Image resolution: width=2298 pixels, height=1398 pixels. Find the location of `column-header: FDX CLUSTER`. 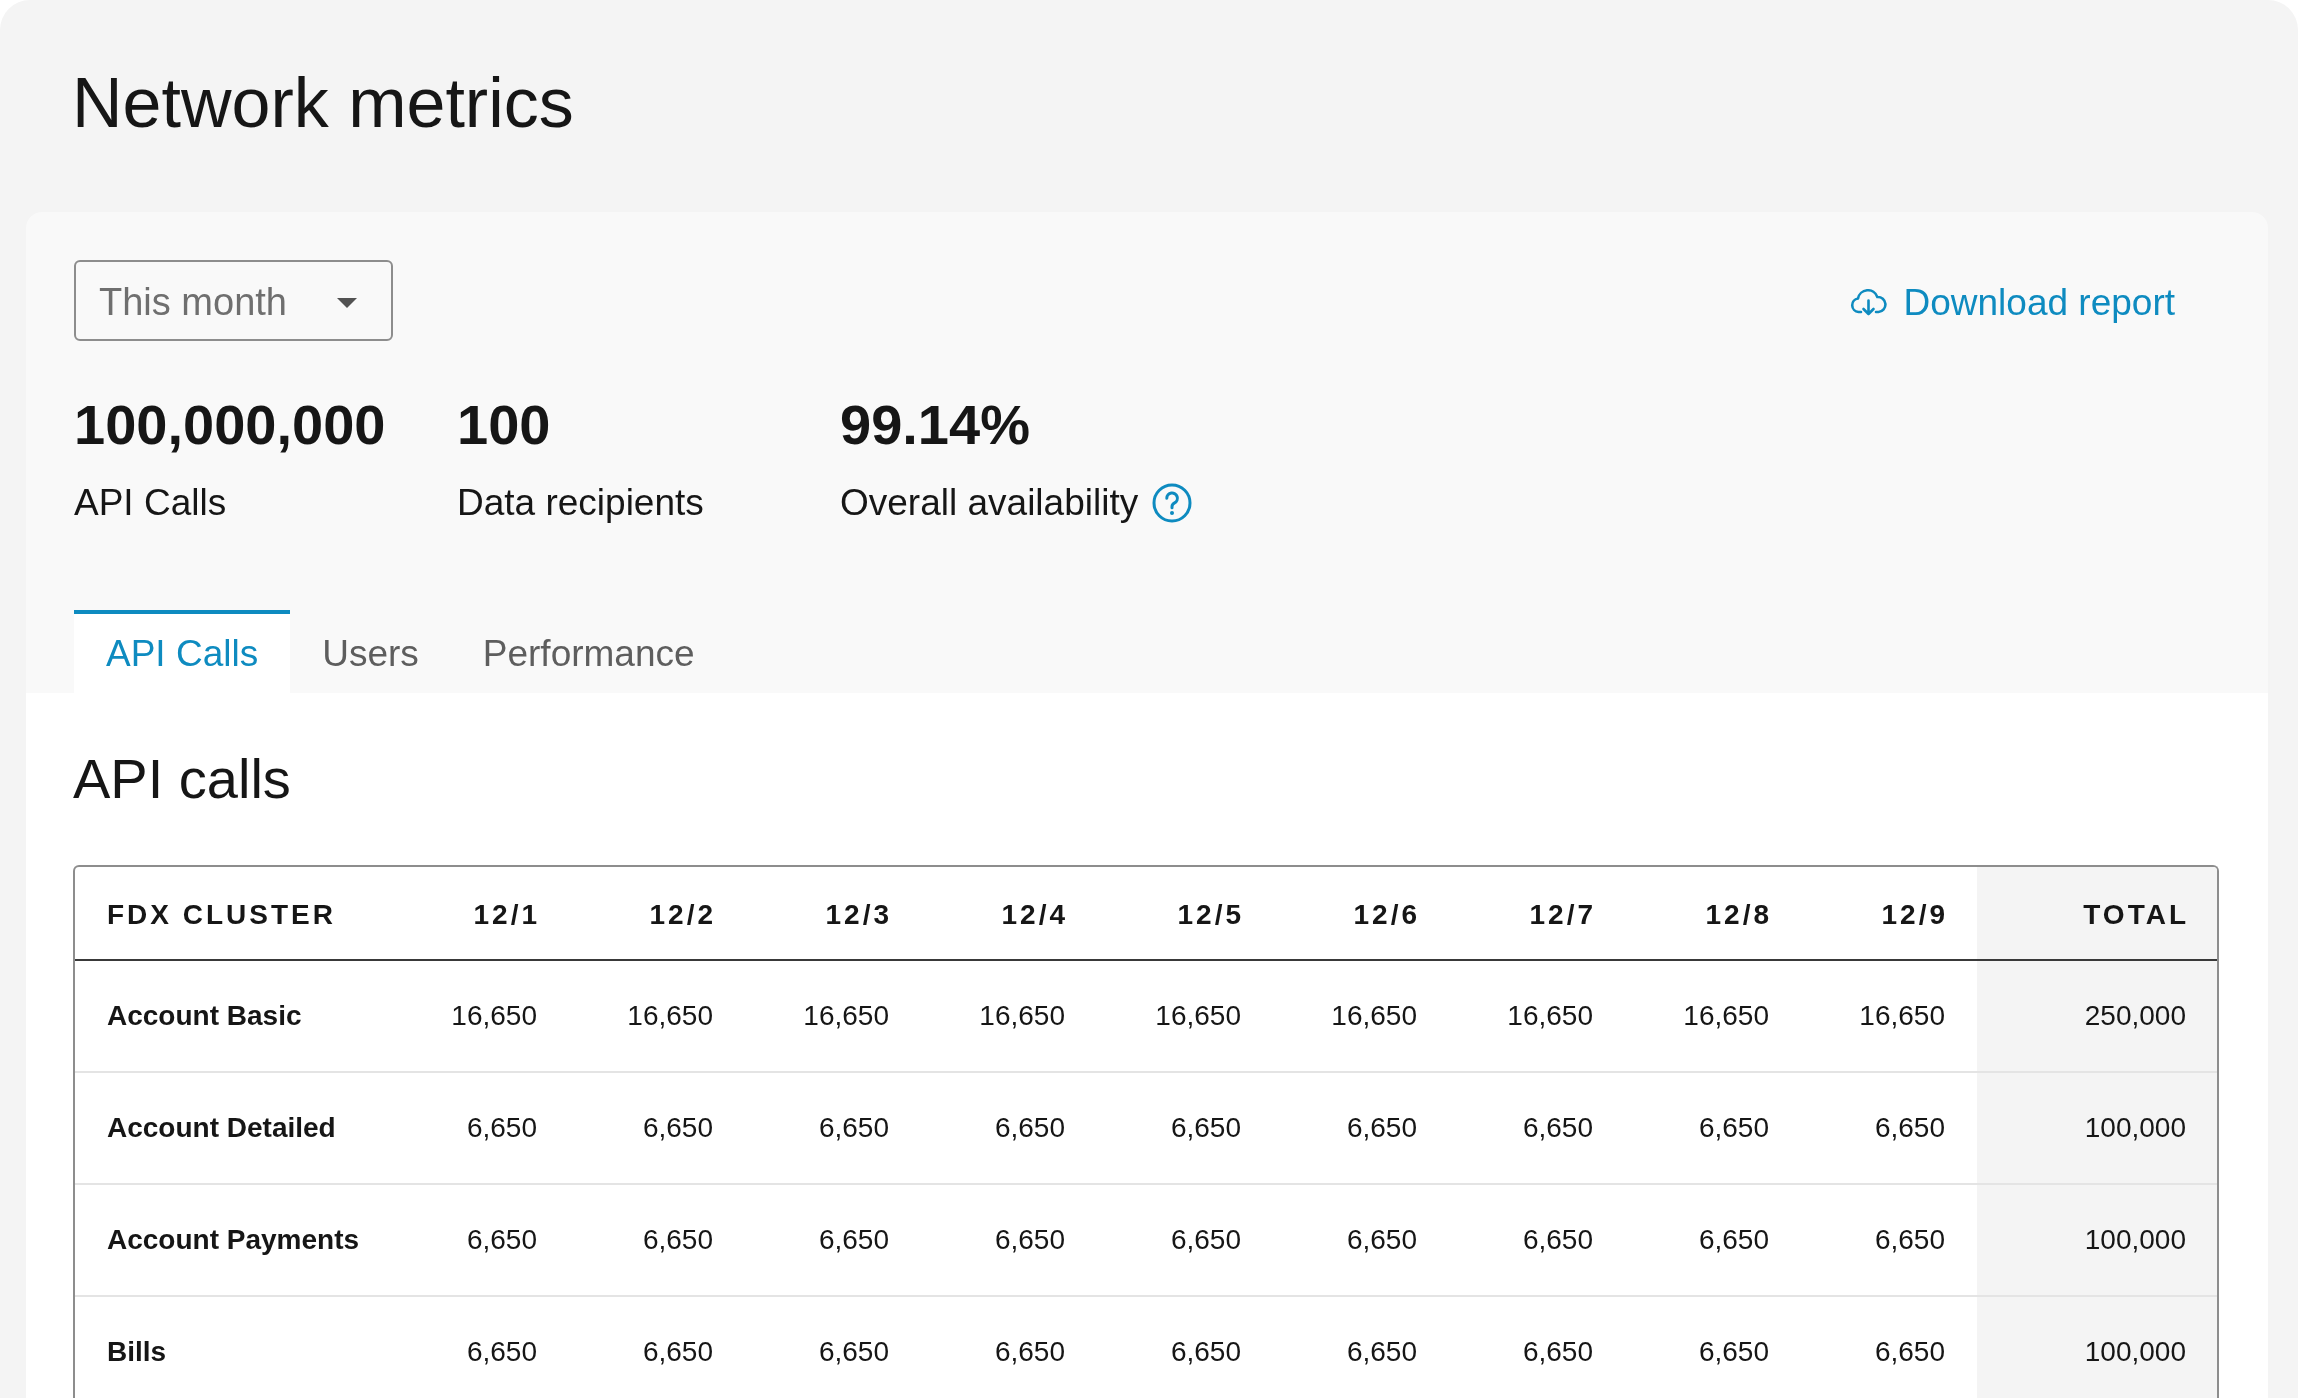

column-header: FDX CLUSTER is located at coordinates (234, 914).